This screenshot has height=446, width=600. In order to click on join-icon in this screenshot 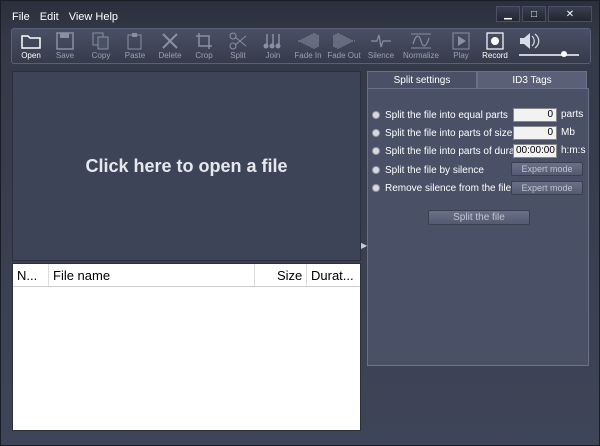, I will do `click(273, 41)`.